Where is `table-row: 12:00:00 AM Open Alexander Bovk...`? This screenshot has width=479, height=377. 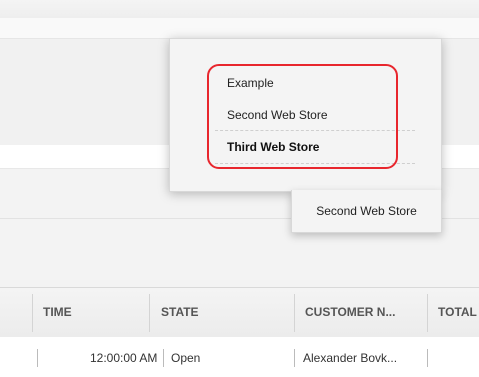 table-row: 12:00:00 AM Open Alexander Bovk... is located at coordinates (239, 357).